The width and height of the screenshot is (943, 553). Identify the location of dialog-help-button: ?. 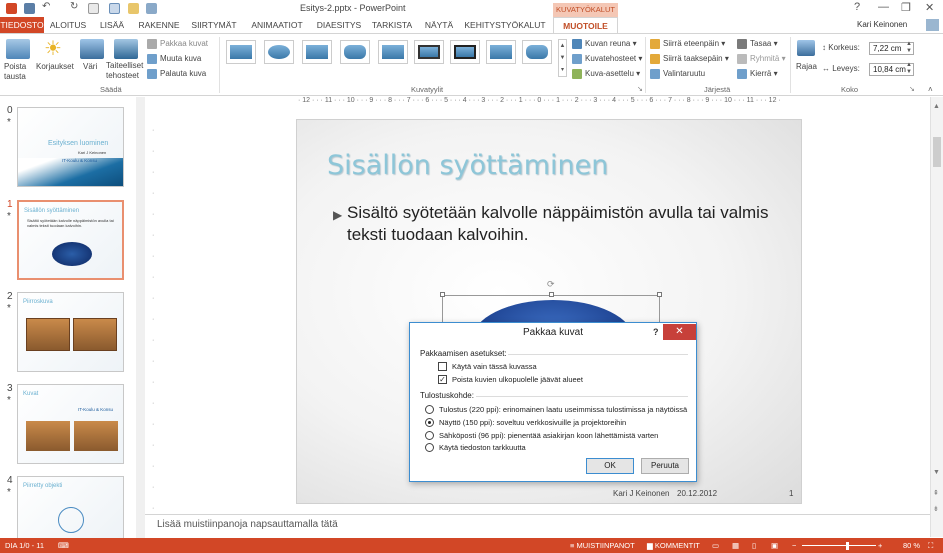
(656, 332).